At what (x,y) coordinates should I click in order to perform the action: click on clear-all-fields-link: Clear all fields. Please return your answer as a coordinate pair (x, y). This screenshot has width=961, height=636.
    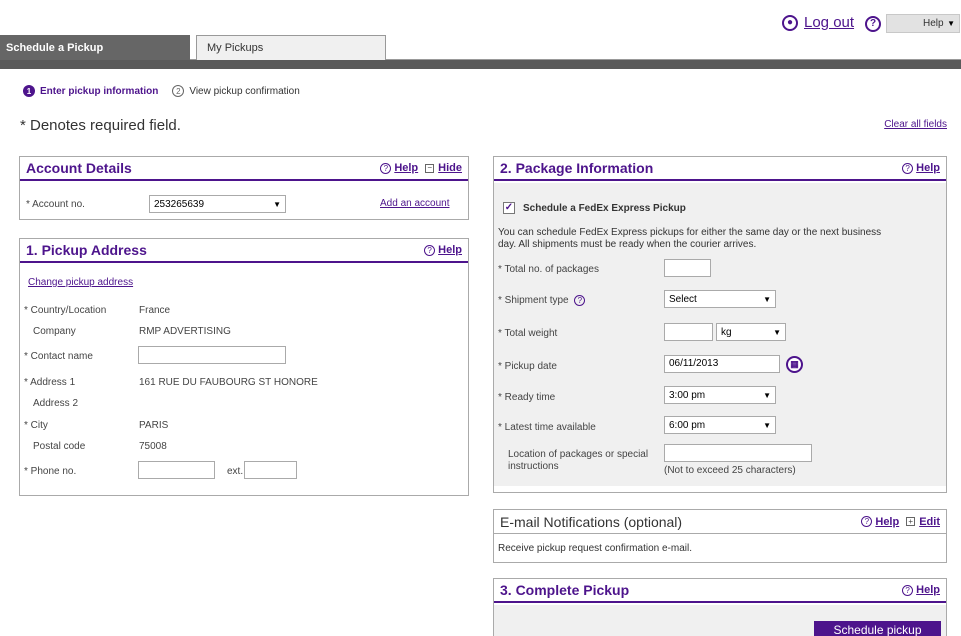
    Looking at the image, I should click on (915, 124).